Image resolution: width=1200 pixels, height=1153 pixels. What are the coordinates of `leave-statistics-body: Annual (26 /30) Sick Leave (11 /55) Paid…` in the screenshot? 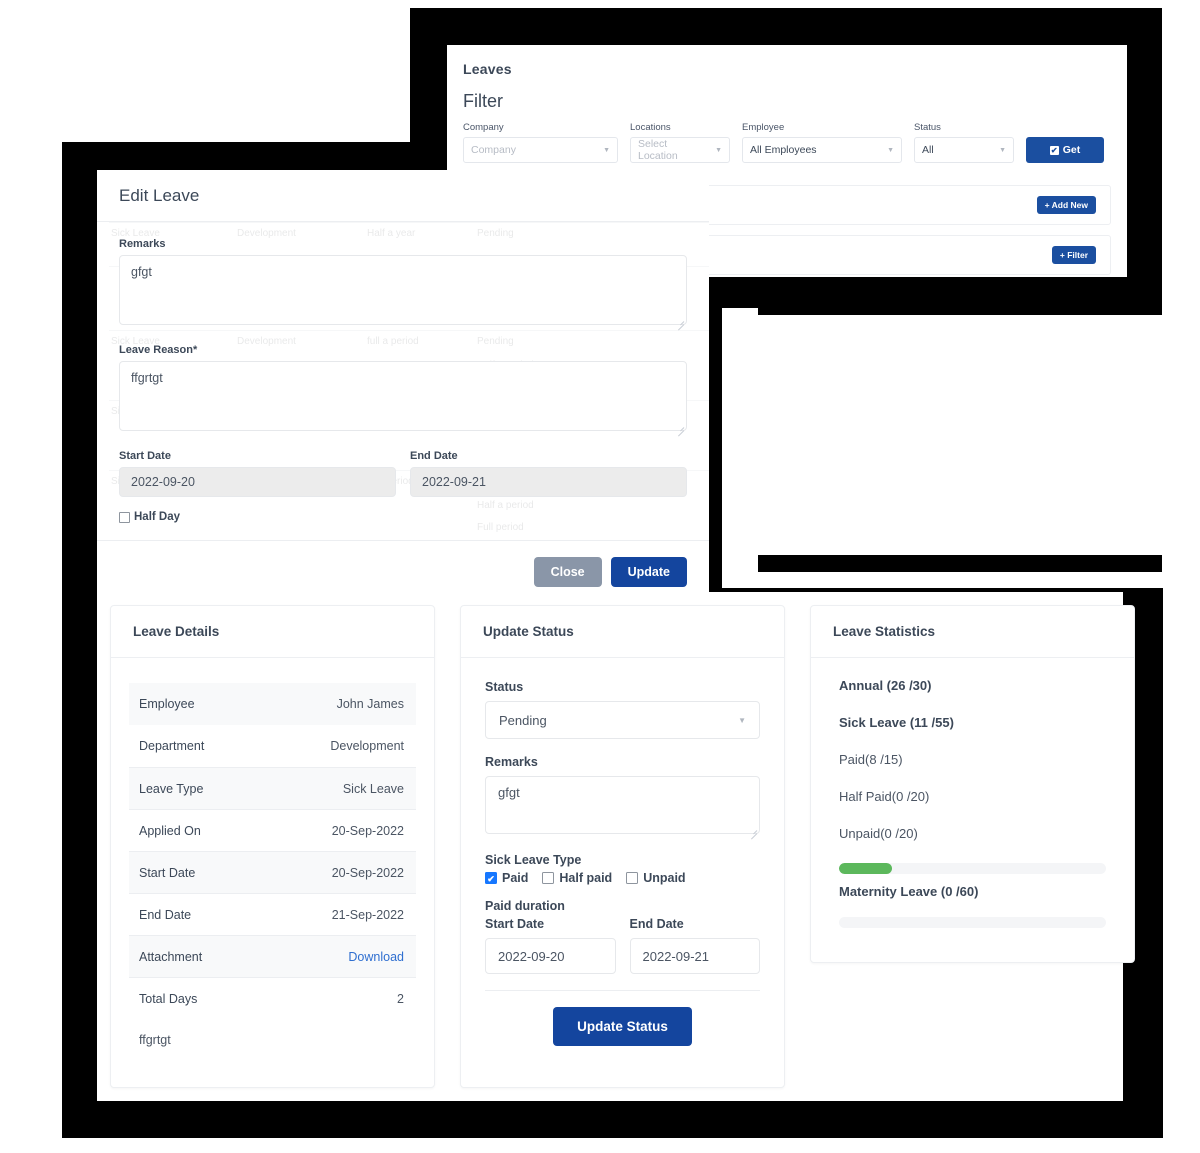 It's located at (972, 793).